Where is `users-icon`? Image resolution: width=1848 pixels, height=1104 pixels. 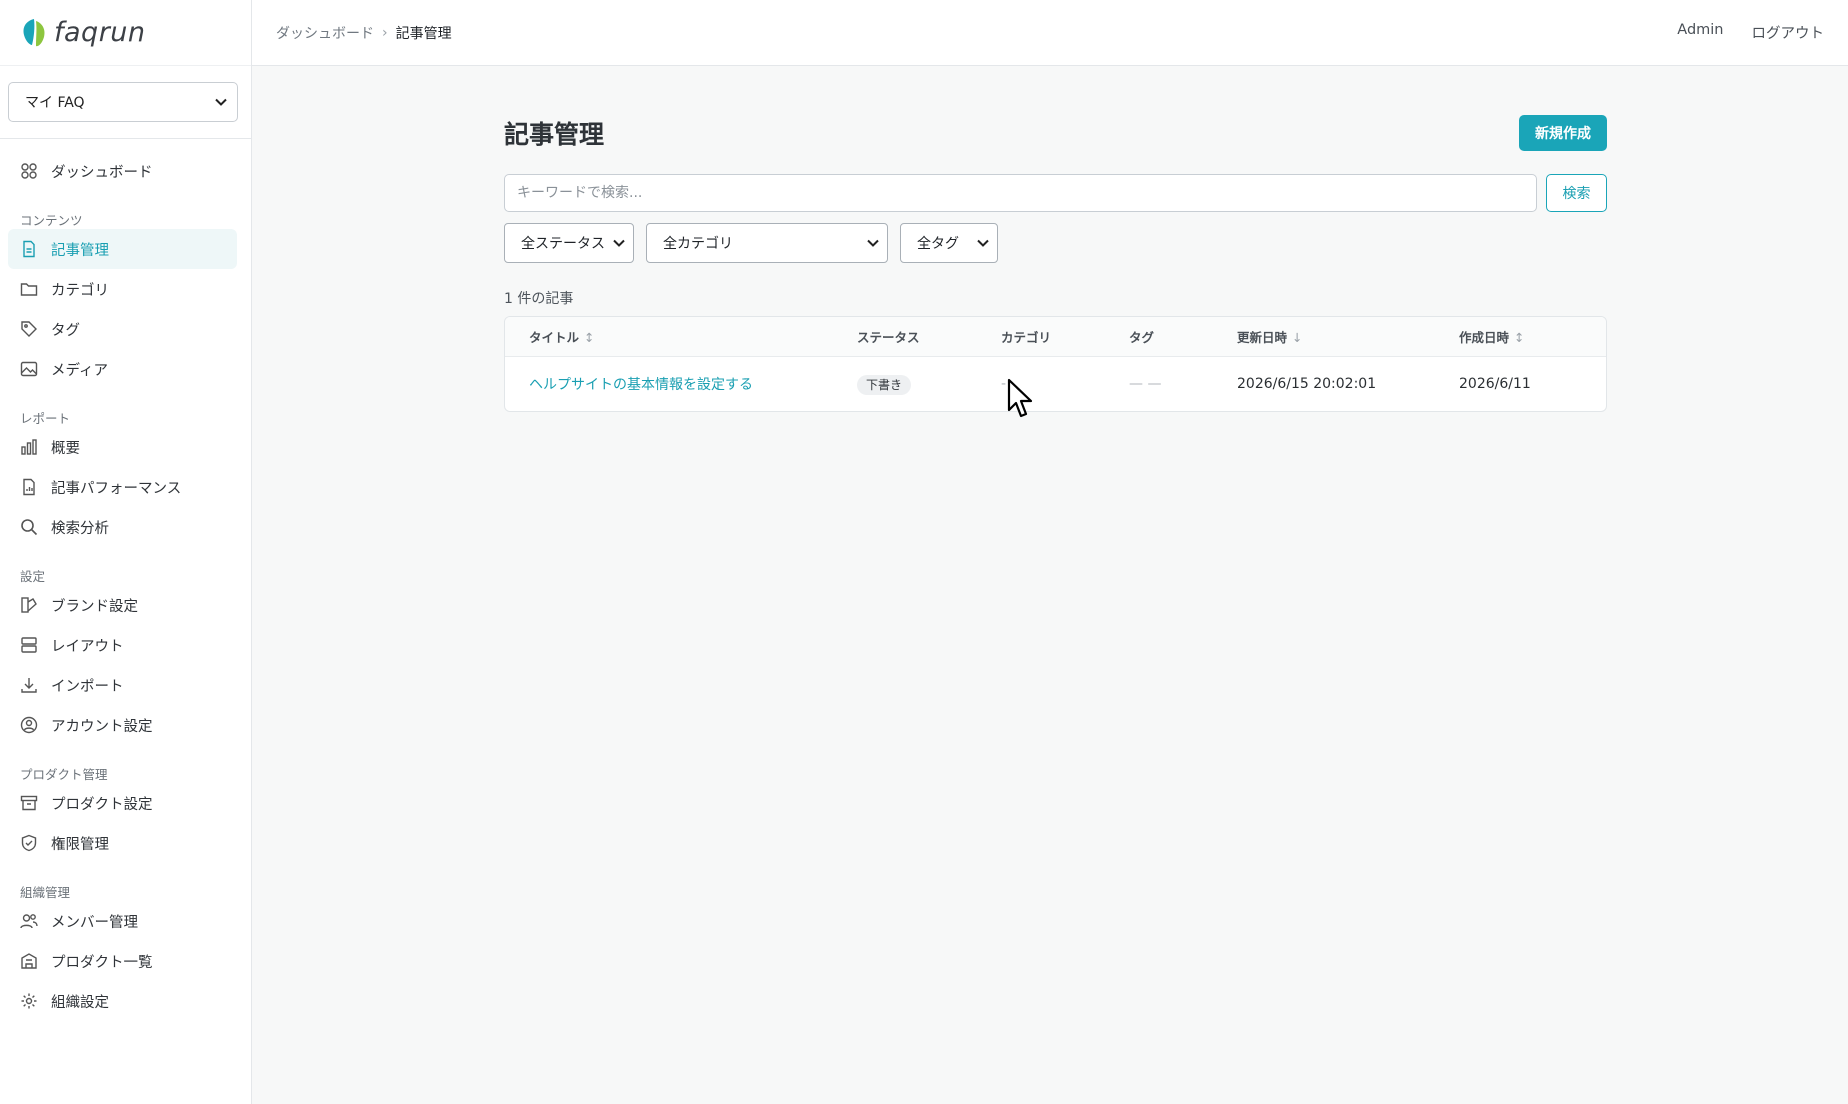
users-icon is located at coordinates (29, 921).